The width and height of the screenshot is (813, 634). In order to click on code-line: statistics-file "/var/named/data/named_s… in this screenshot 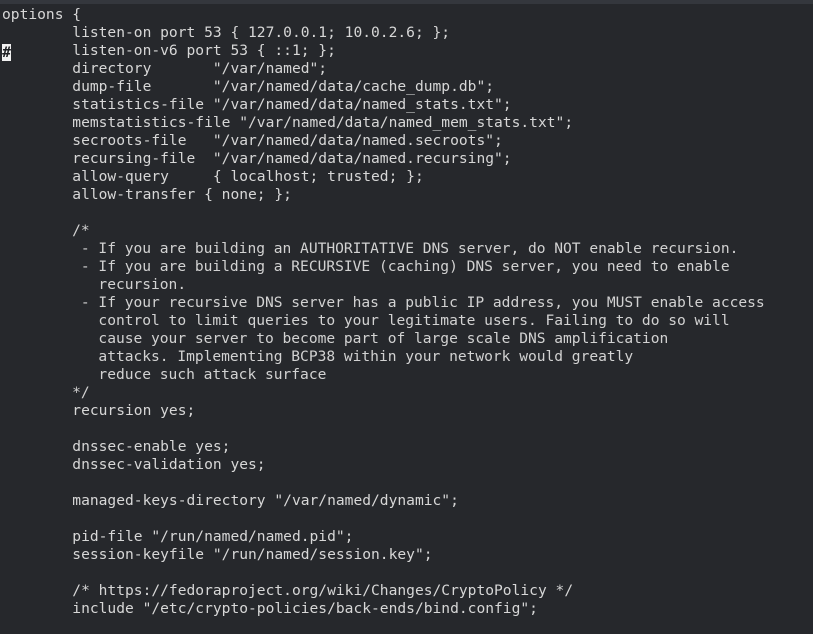, I will do `click(407, 105)`.